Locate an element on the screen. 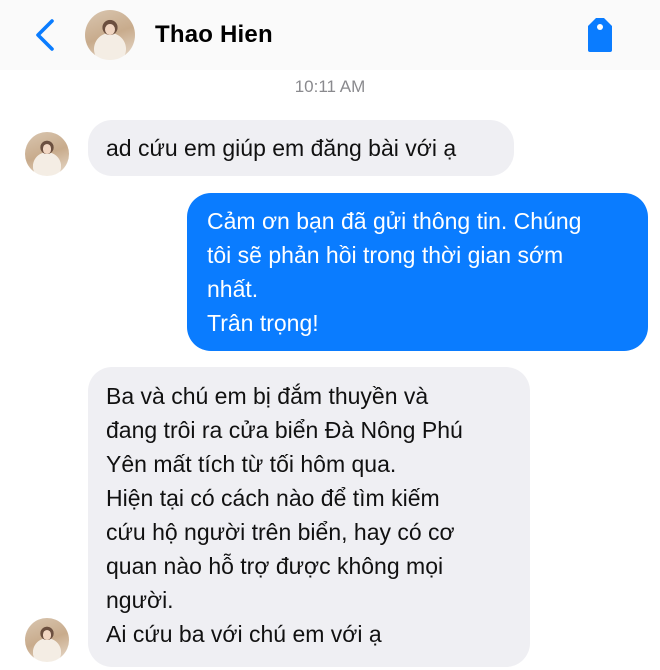 The image size is (660, 670). message-text: quan nào hỗ trợ được không mọi is located at coordinates (275, 566).